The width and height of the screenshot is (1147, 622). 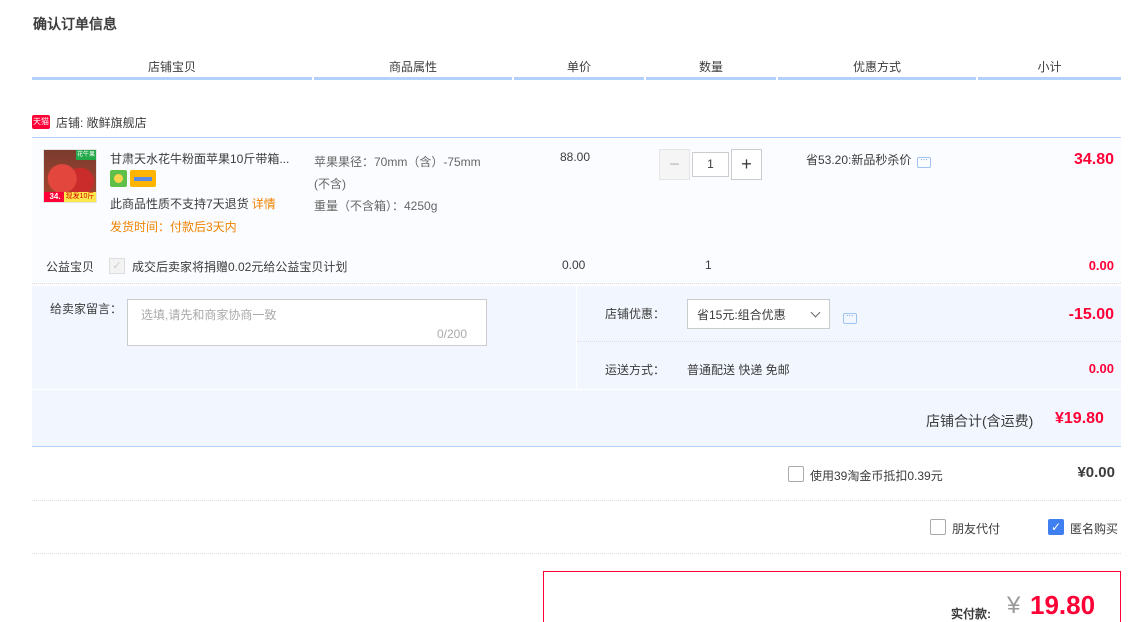 I want to click on card-payment-icon, so click(x=143, y=178).